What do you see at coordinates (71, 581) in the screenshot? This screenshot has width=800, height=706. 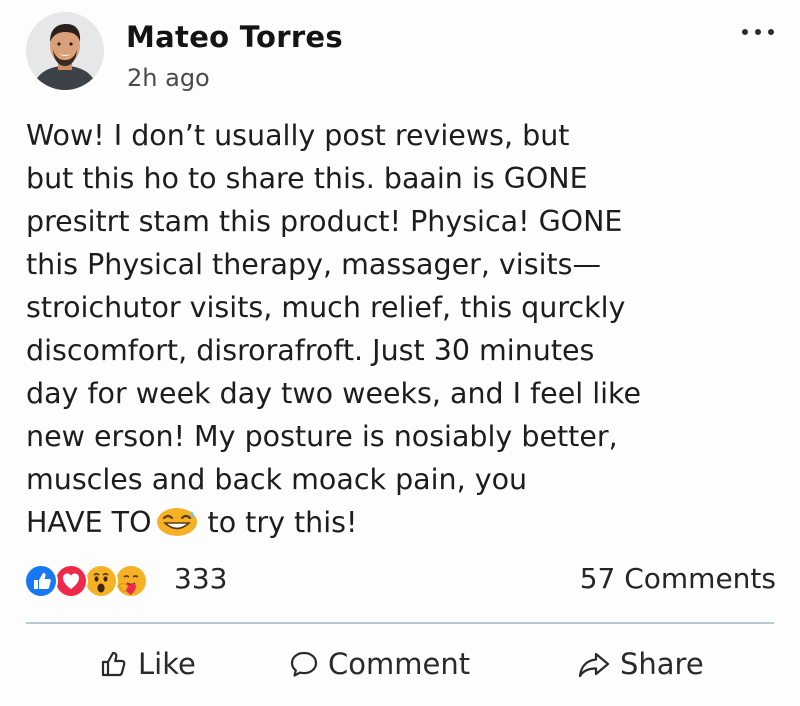 I see `love-reaction-icon` at bounding box center [71, 581].